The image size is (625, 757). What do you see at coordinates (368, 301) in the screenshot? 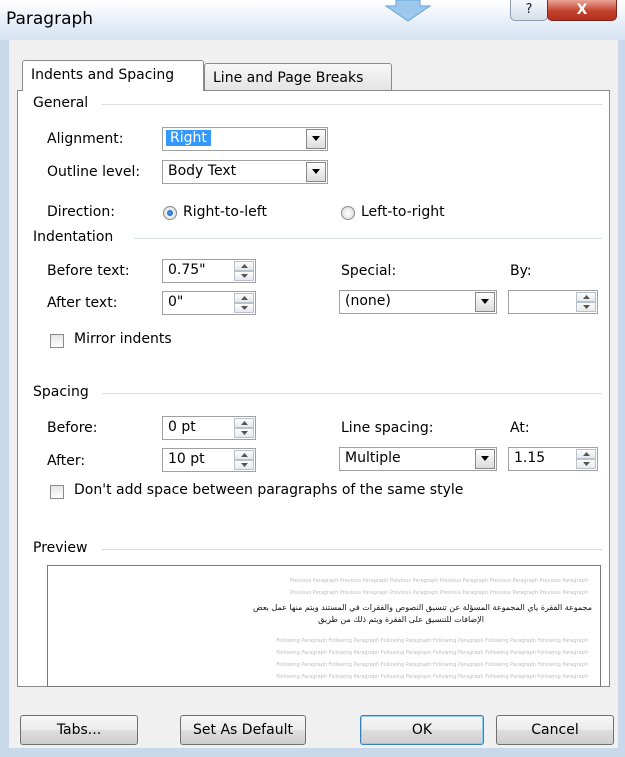
I see `special-value: (none)` at bounding box center [368, 301].